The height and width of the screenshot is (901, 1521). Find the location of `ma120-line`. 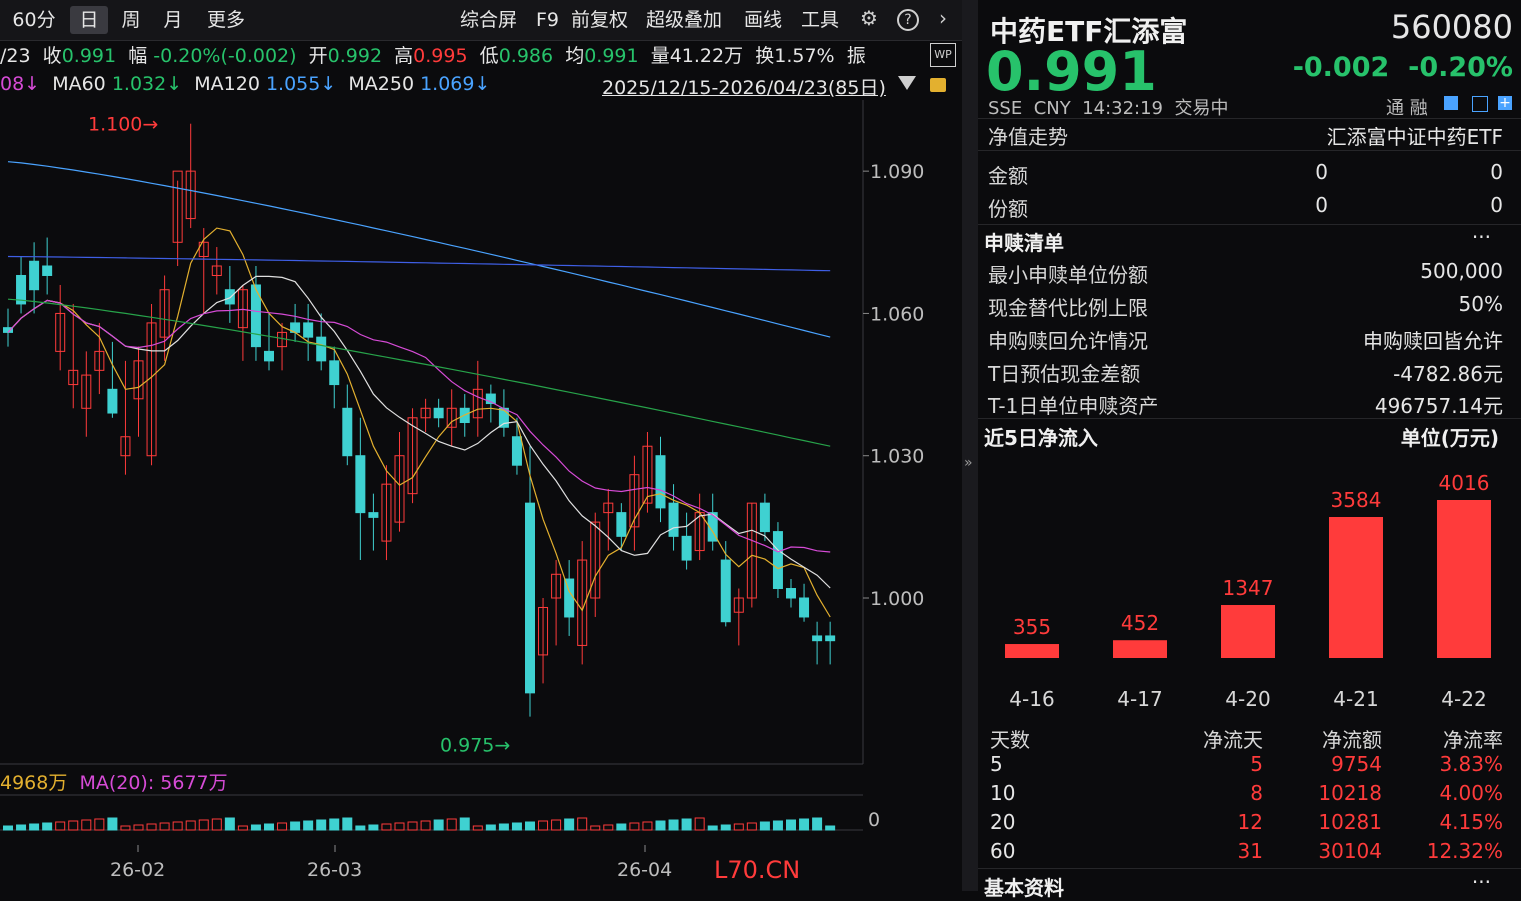

ma120-line is located at coordinates (419, 249).